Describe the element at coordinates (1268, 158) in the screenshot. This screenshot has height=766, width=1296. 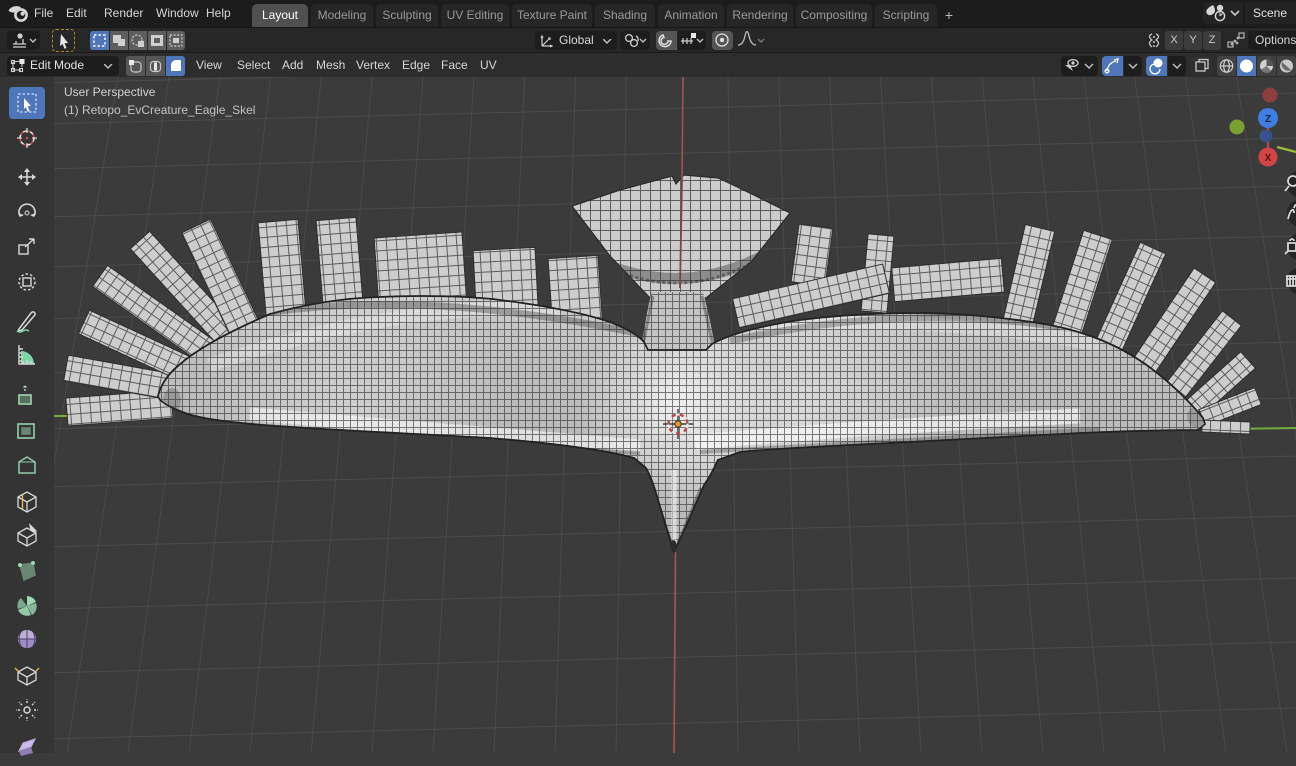
I see `svg-text: X` at that location.